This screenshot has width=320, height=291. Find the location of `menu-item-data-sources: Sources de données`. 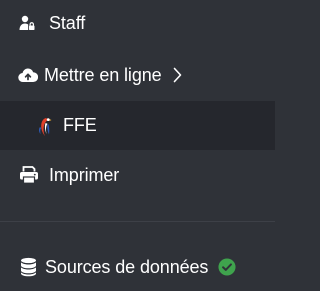

menu-item-data-sources: Sources de données is located at coordinates (137, 267).